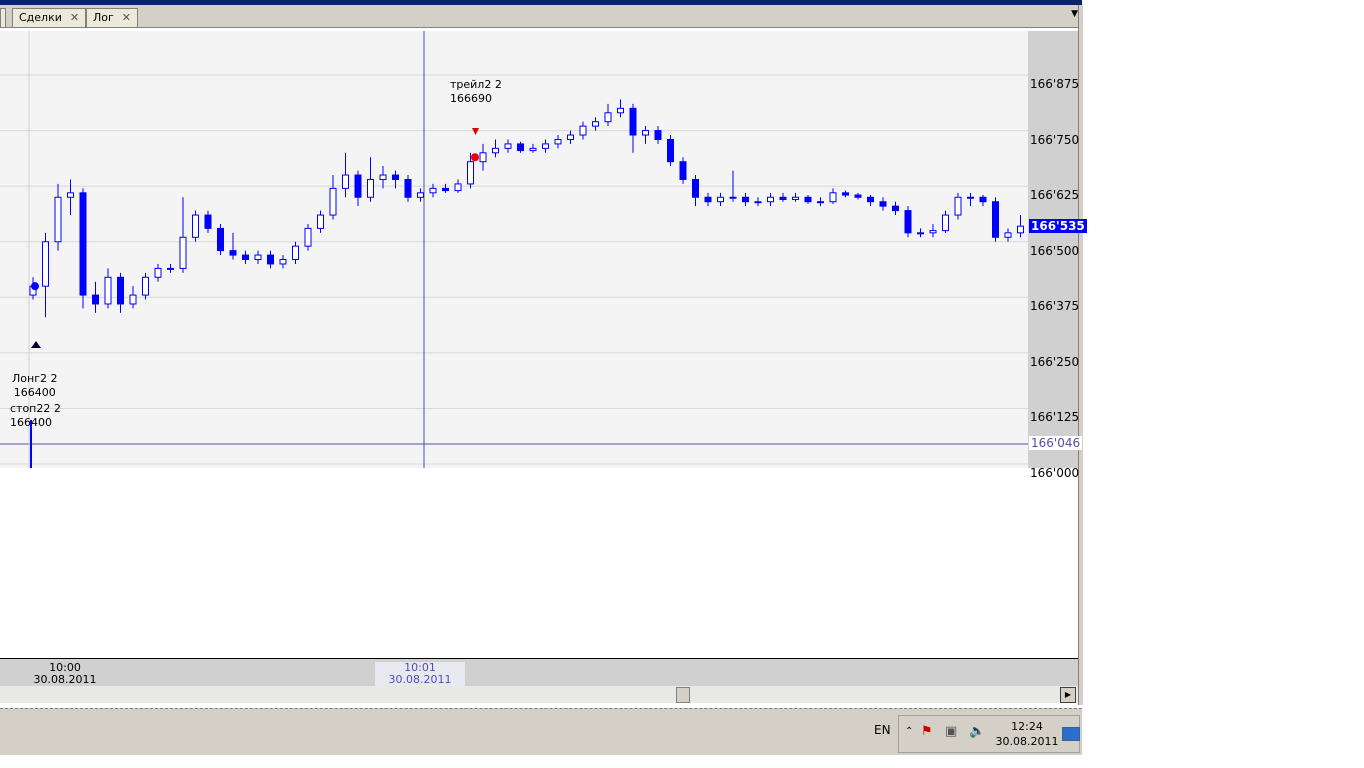 This screenshot has width=1364, height=768. What do you see at coordinates (683, 695) in the screenshot?
I see `scrollbar-thumb` at bounding box center [683, 695].